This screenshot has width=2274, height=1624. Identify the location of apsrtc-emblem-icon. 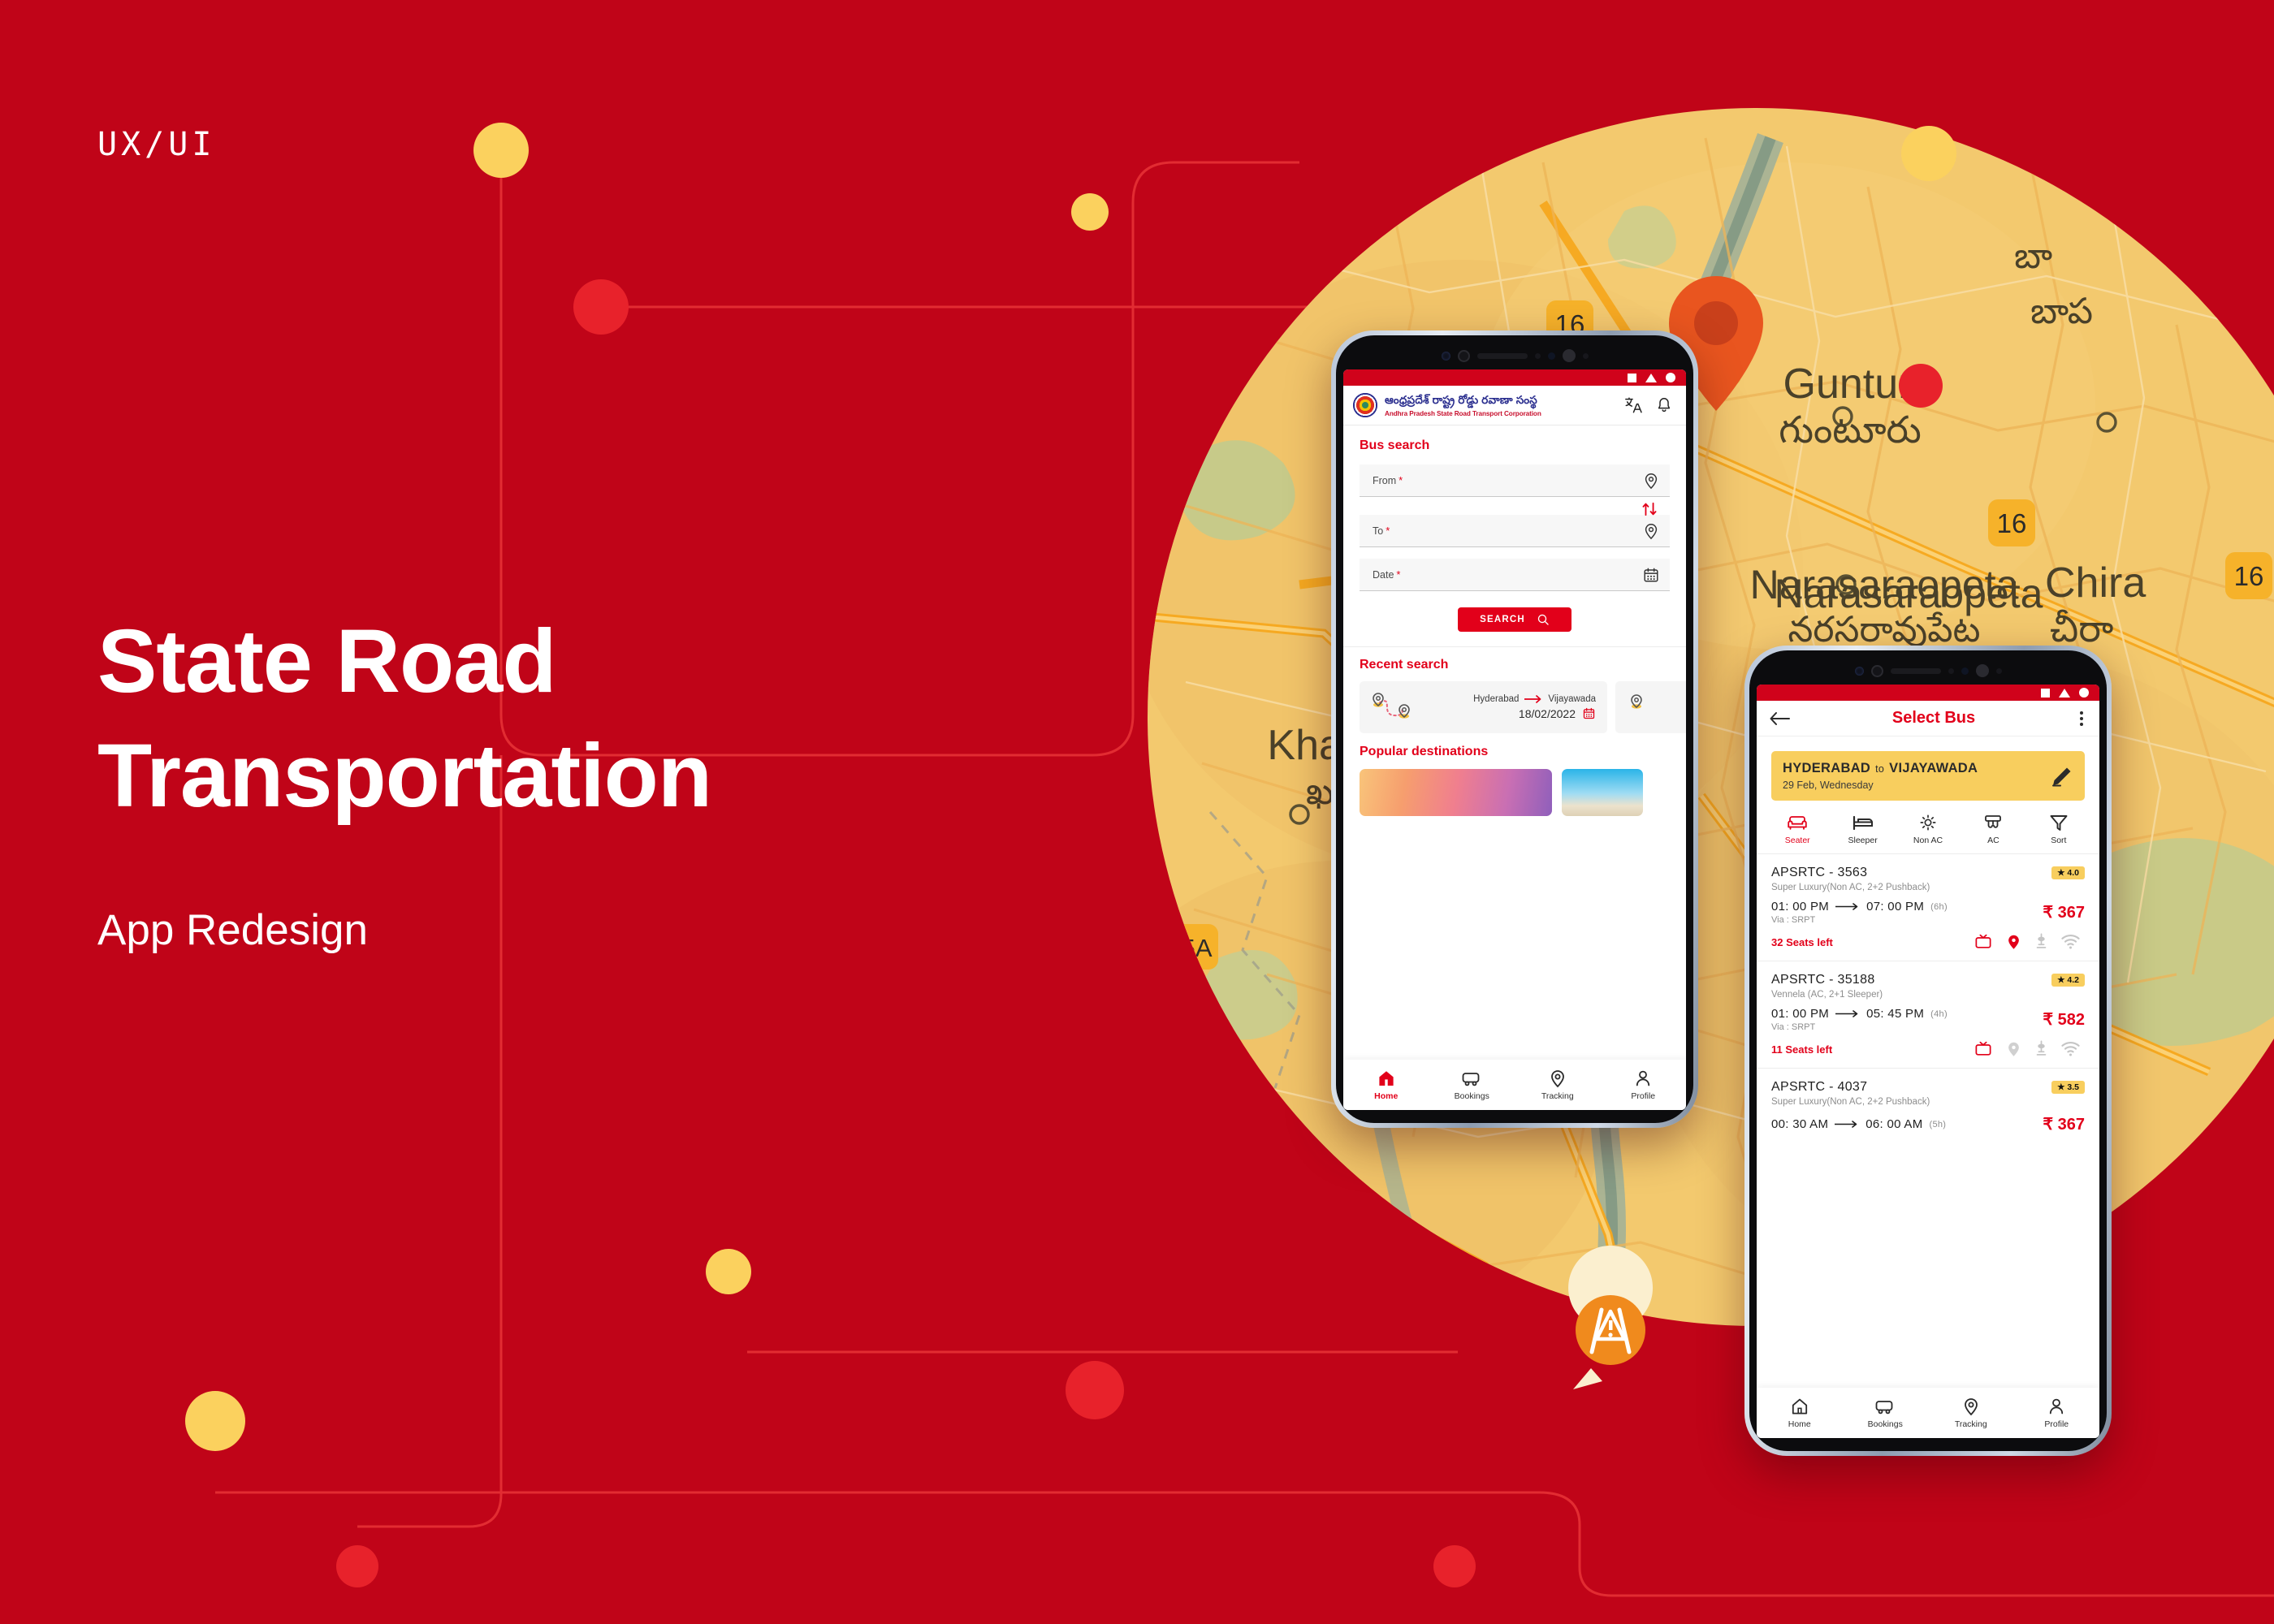
(1365, 405).